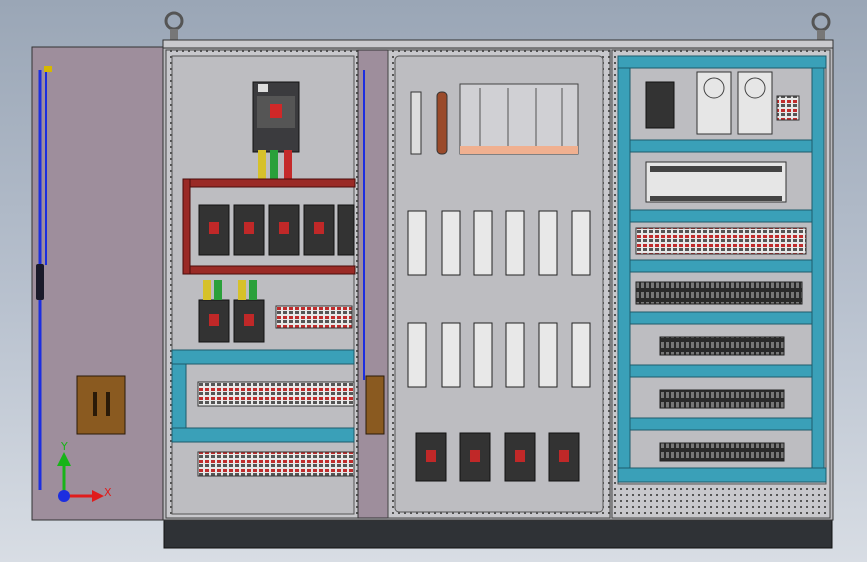  I want to click on wire-duct, so click(263, 357).